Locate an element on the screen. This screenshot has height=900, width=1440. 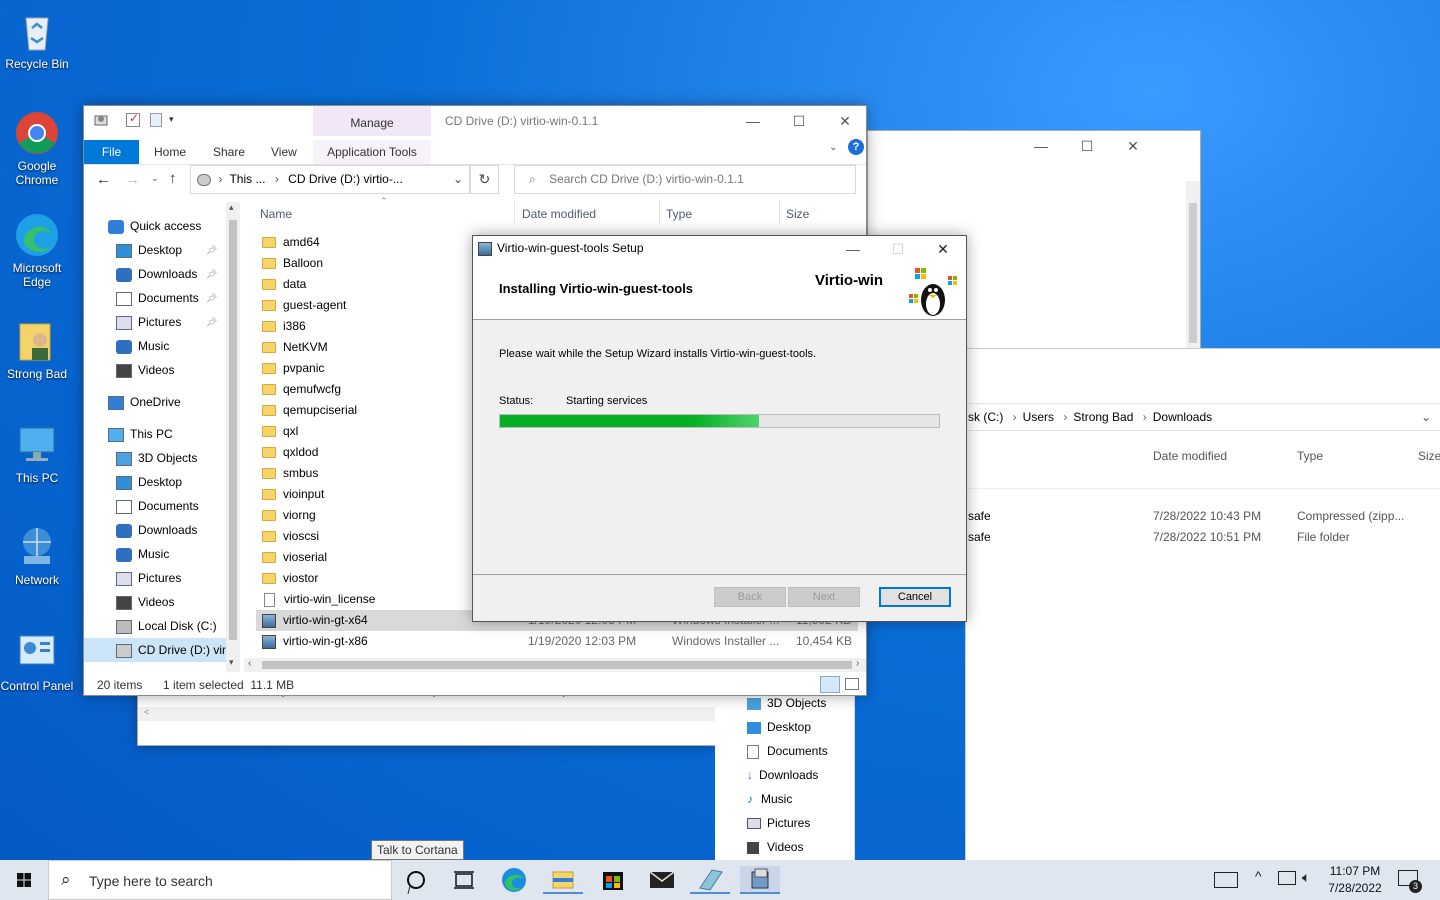
taskbar-store-icon is located at coordinates (613, 880).